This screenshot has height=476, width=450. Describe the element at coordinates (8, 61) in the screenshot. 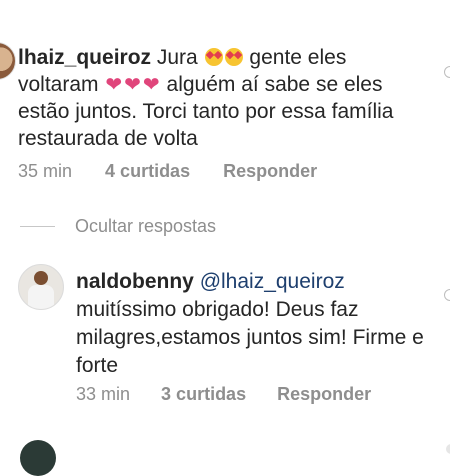

I see `commenter-avatar` at that location.